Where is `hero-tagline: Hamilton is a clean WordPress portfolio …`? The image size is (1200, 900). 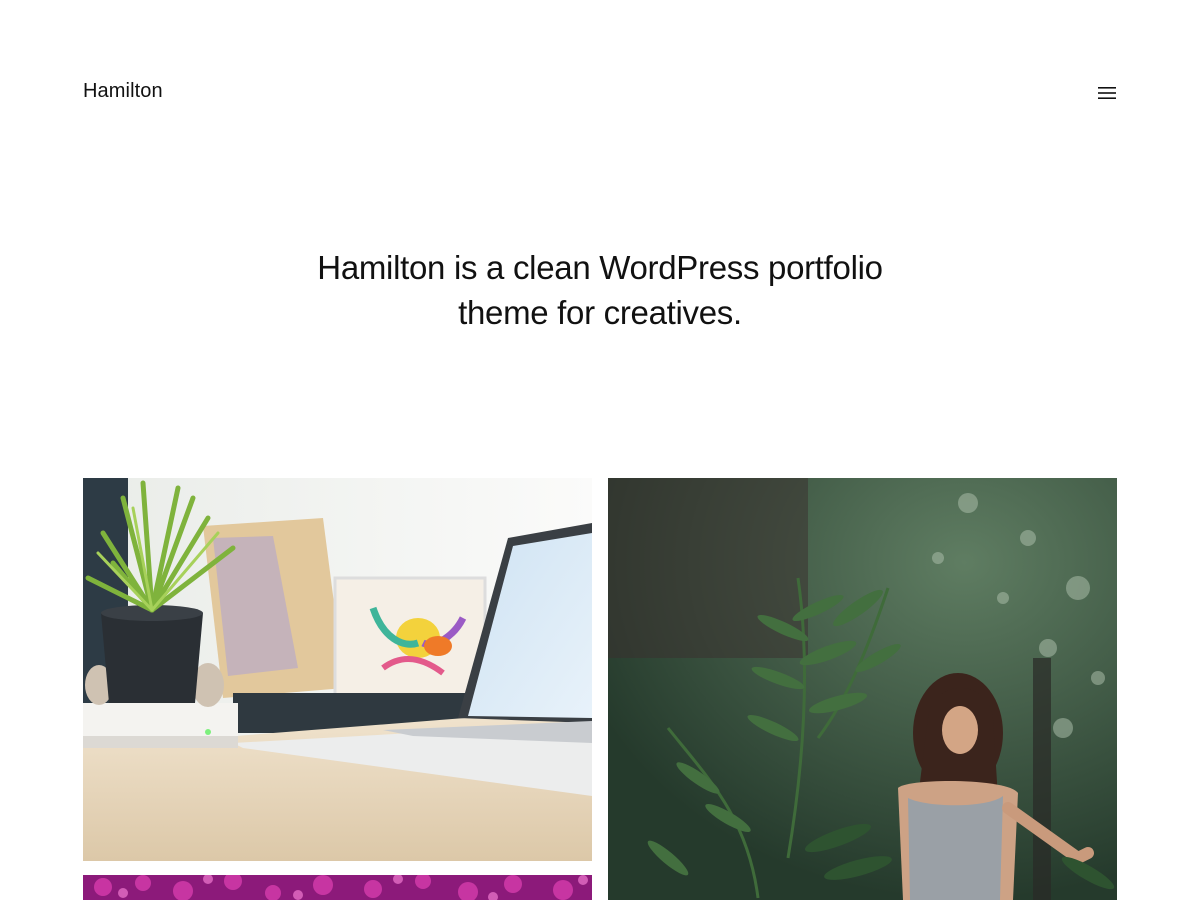 hero-tagline: Hamilton is a clean WordPress portfolio … is located at coordinates (600, 290).